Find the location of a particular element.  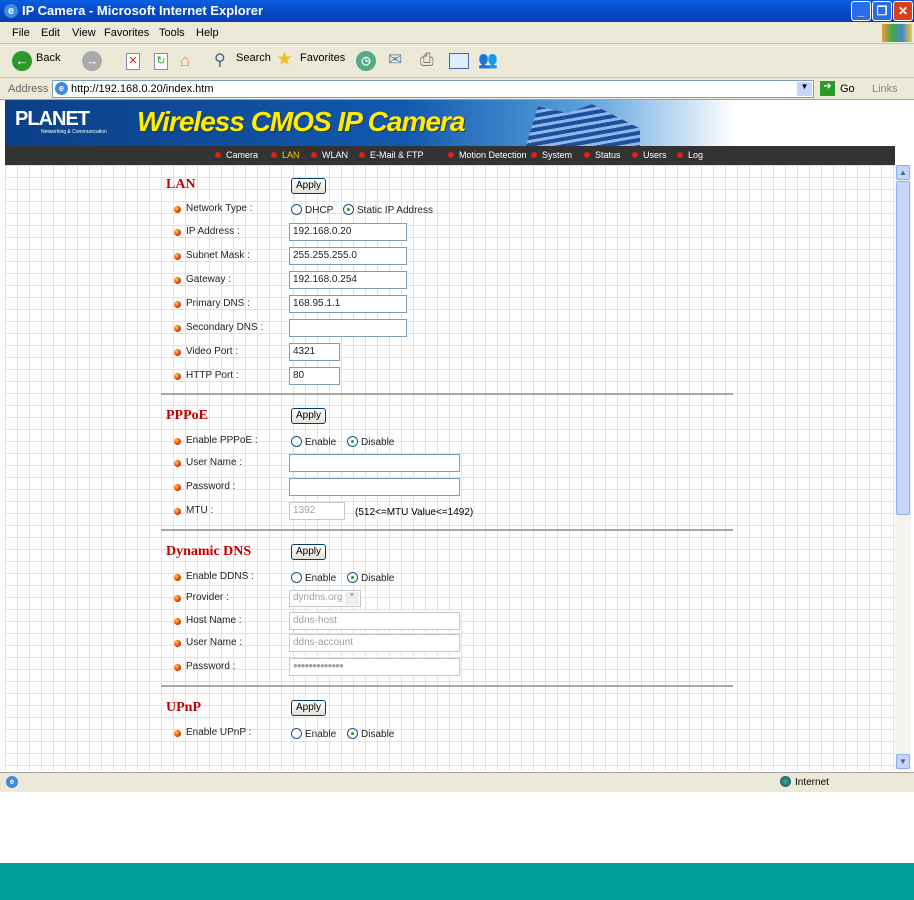

ddns-username-input: ddns-account is located at coordinates (374, 643).